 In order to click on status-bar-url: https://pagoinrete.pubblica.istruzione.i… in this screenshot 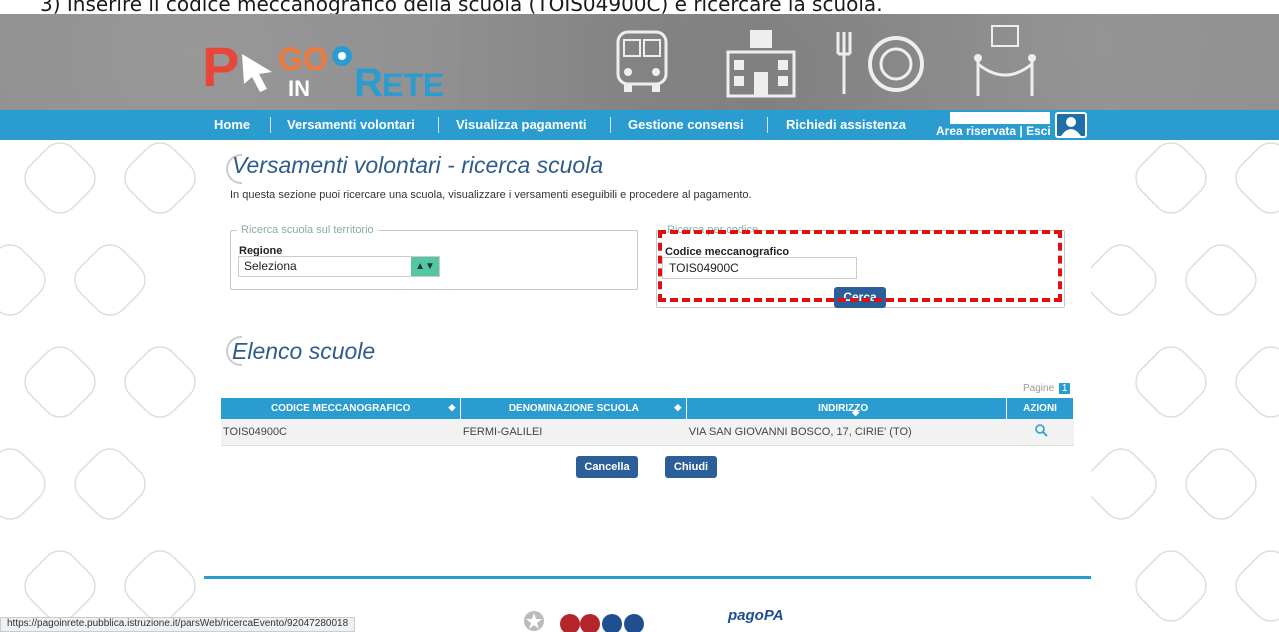, I will do `click(178, 624)`.